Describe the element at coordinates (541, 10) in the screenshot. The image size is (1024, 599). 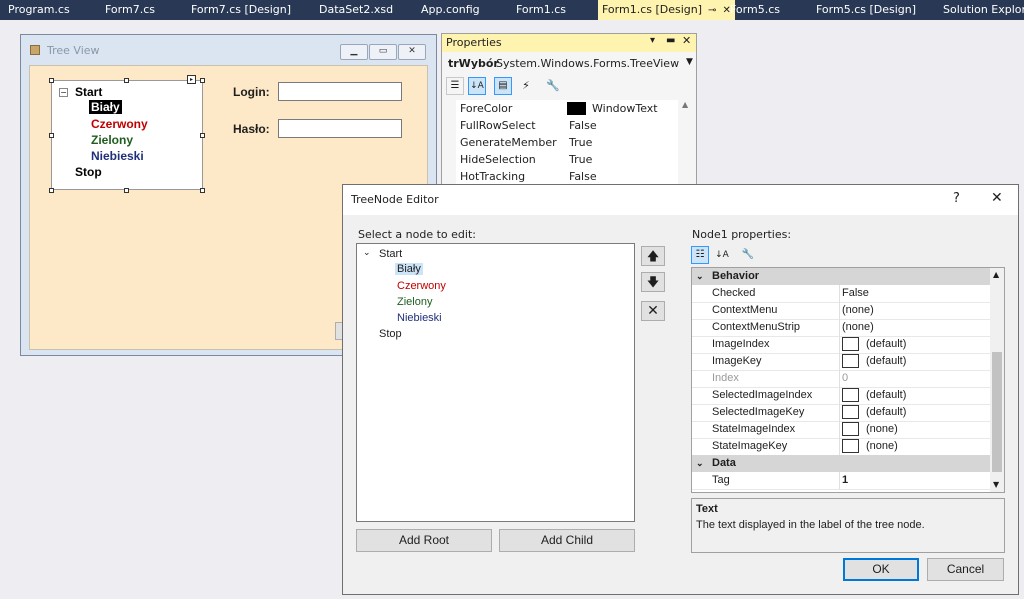
I see `tab-form1-cs: Form1.cs` at that location.